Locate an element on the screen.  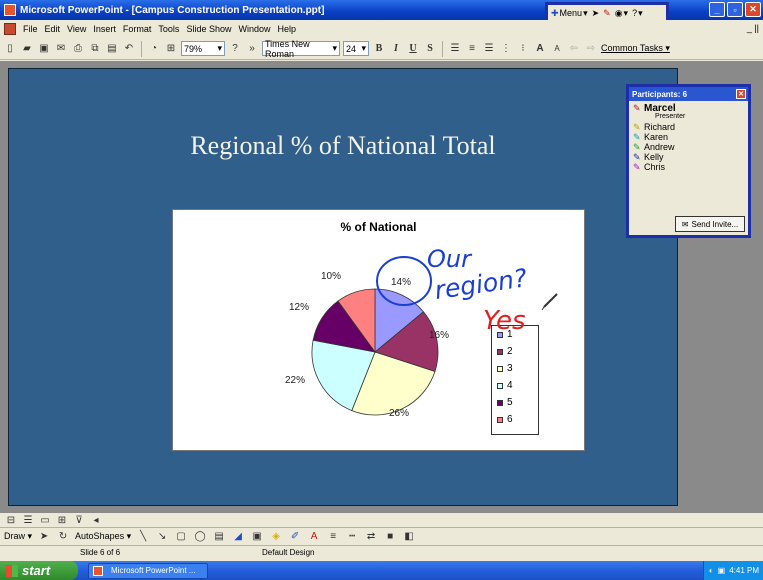
pie-data-label: 12% is located at coordinates (299, 307).